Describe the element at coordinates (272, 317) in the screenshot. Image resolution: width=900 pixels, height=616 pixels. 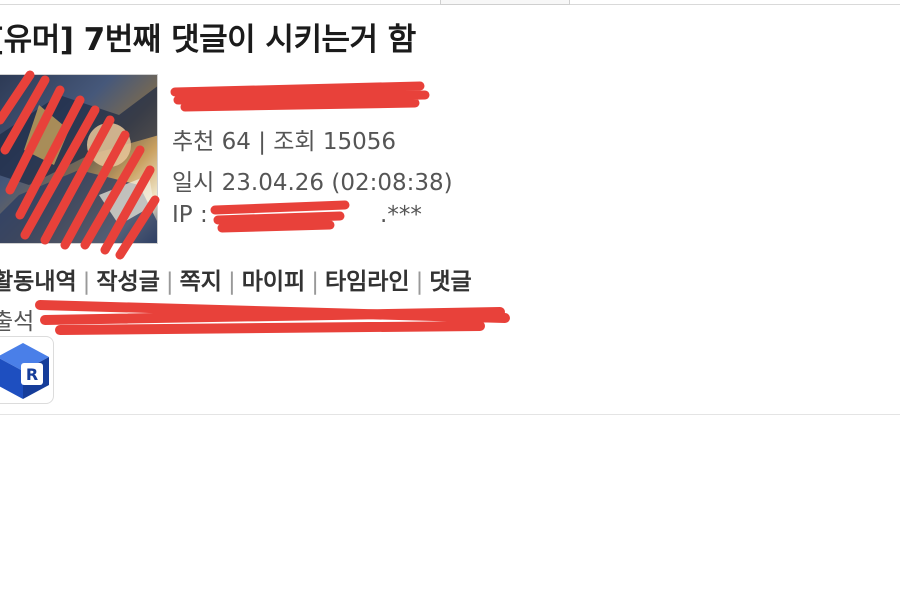
I see `redaction-attendance` at that location.